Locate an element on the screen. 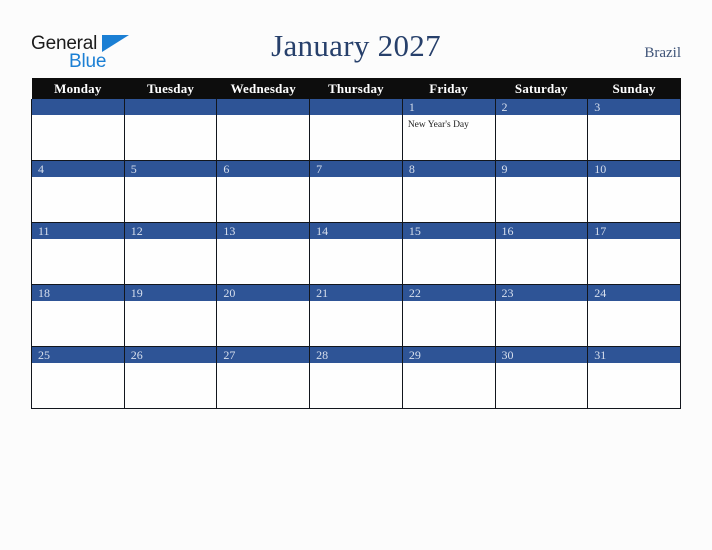  calendar-day-cell: 2 is located at coordinates (541, 130).